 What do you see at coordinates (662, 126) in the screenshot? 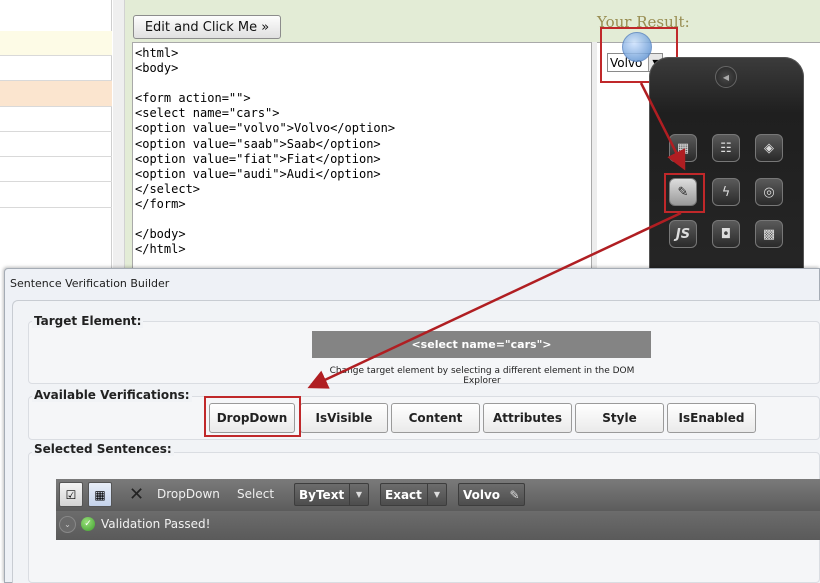
I see `arrow-to-toolbar` at bounding box center [662, 126].